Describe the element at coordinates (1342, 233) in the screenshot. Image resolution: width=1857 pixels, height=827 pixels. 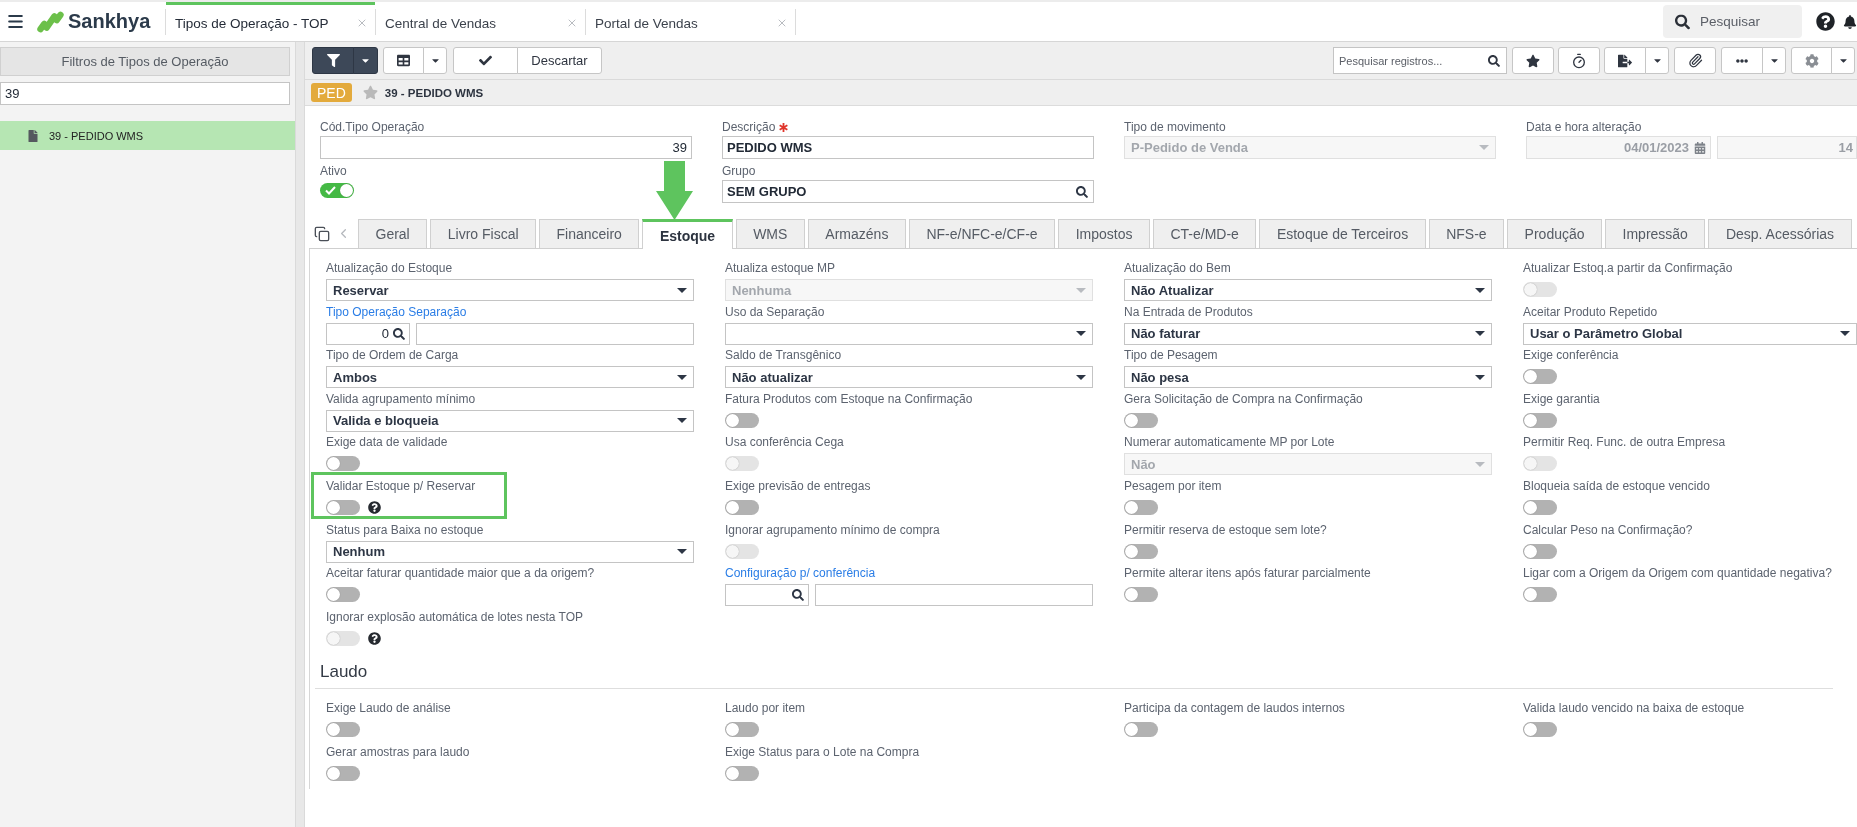
I see `tab: Estoque de Terceiros` at that location.